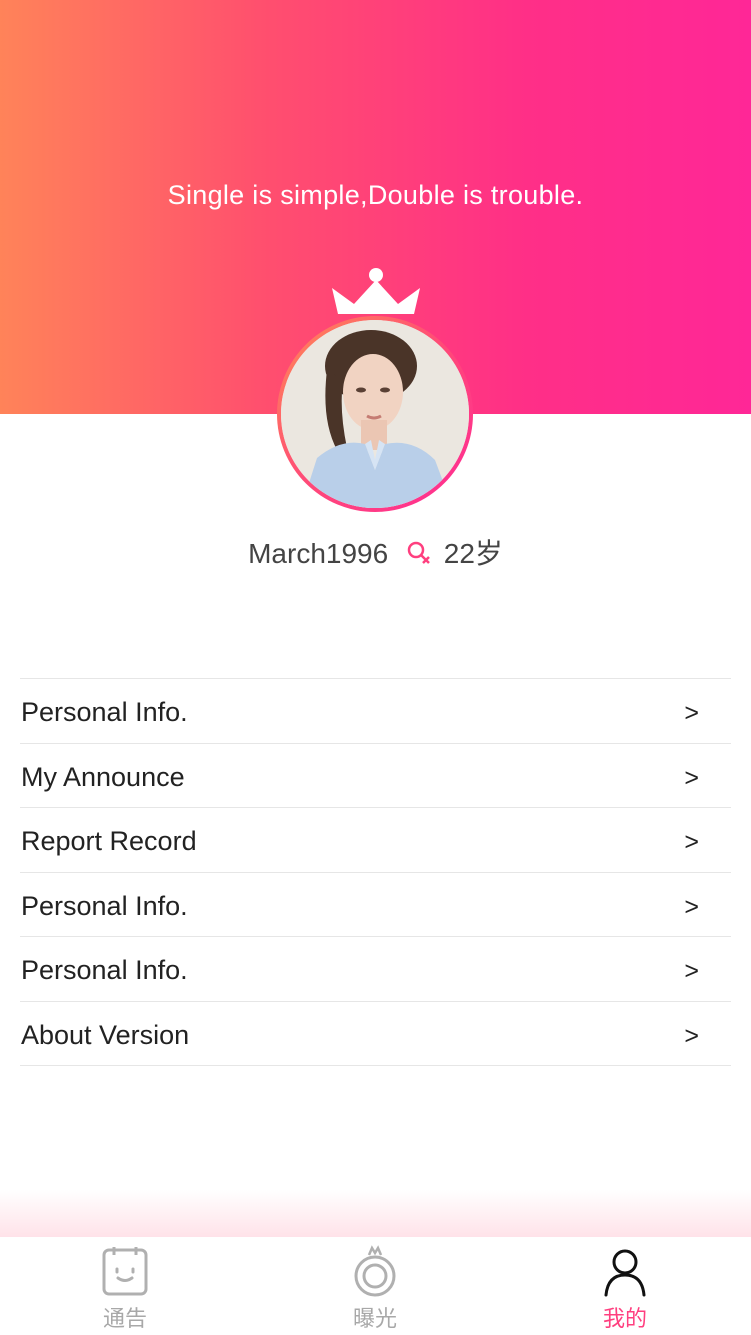 This screenshot has width=751, height=1335. Describe the element at coordinates (375, 1271) in the screenshot. I see `exposure-icon` at that location.